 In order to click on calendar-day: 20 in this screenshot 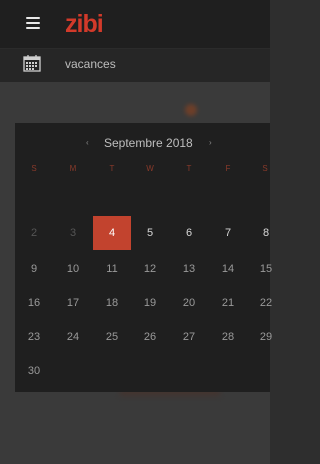, I will do `click(189, 303)`.